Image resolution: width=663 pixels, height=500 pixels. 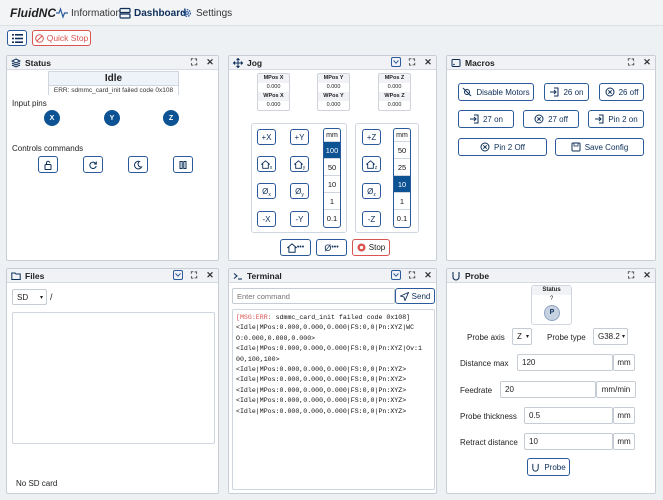 I want to click on reset-button, so click(x=93, y=164).